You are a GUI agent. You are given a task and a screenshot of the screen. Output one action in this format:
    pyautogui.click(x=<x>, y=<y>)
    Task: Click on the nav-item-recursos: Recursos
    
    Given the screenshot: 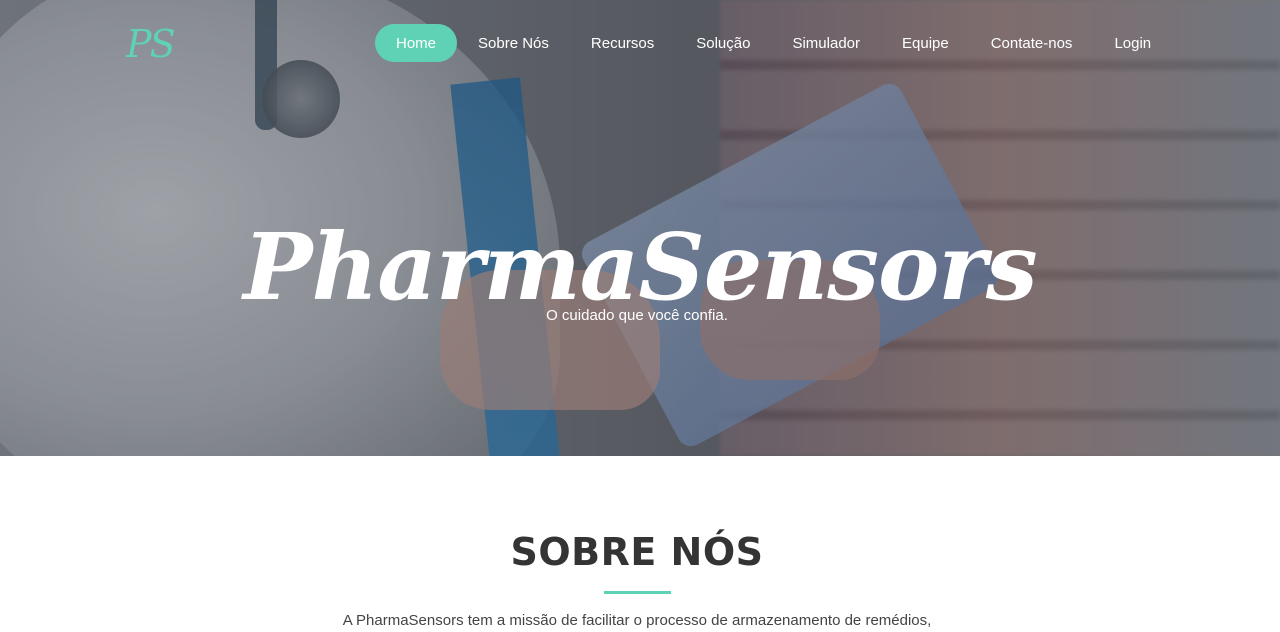 What is the action you would take?
    pyautogui.click(x=622, y=43)
    